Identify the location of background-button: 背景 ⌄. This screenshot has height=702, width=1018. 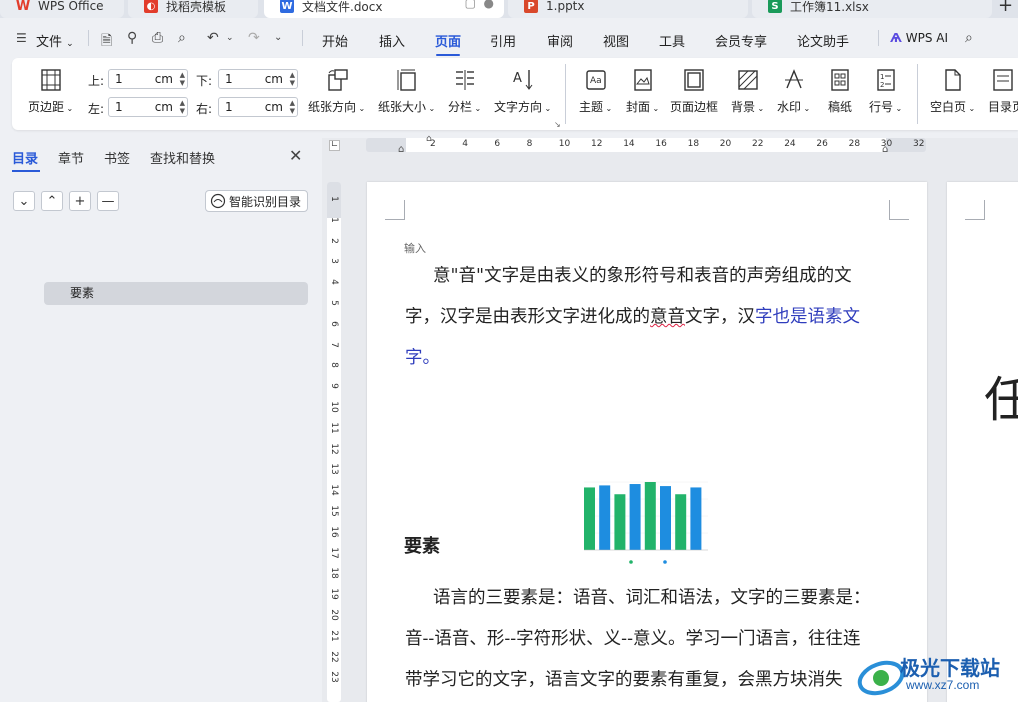
(747, 91).